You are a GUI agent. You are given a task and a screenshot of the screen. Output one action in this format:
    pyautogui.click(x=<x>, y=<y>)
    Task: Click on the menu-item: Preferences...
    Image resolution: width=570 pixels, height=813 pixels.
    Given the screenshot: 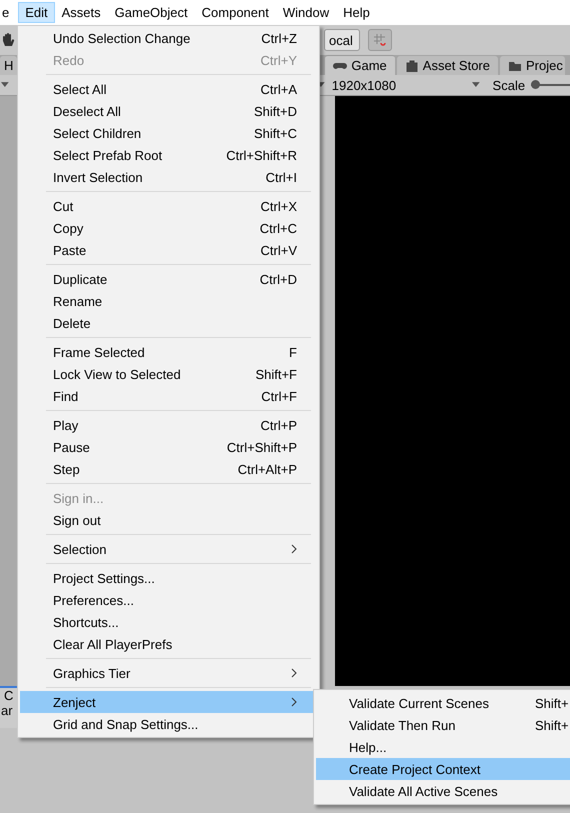 What is the action you would take?
    pyautogui.click(x=168, y=600)
    